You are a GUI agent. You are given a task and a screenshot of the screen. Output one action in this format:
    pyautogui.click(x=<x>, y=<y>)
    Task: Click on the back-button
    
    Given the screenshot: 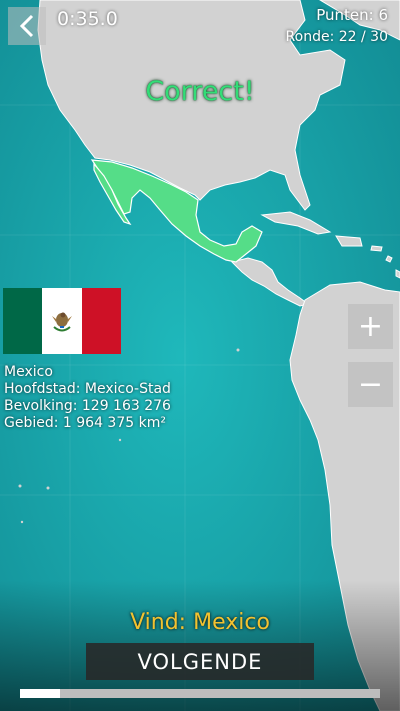 What is the action you would take?
    pyautogui.click(x=27, y=26)
    